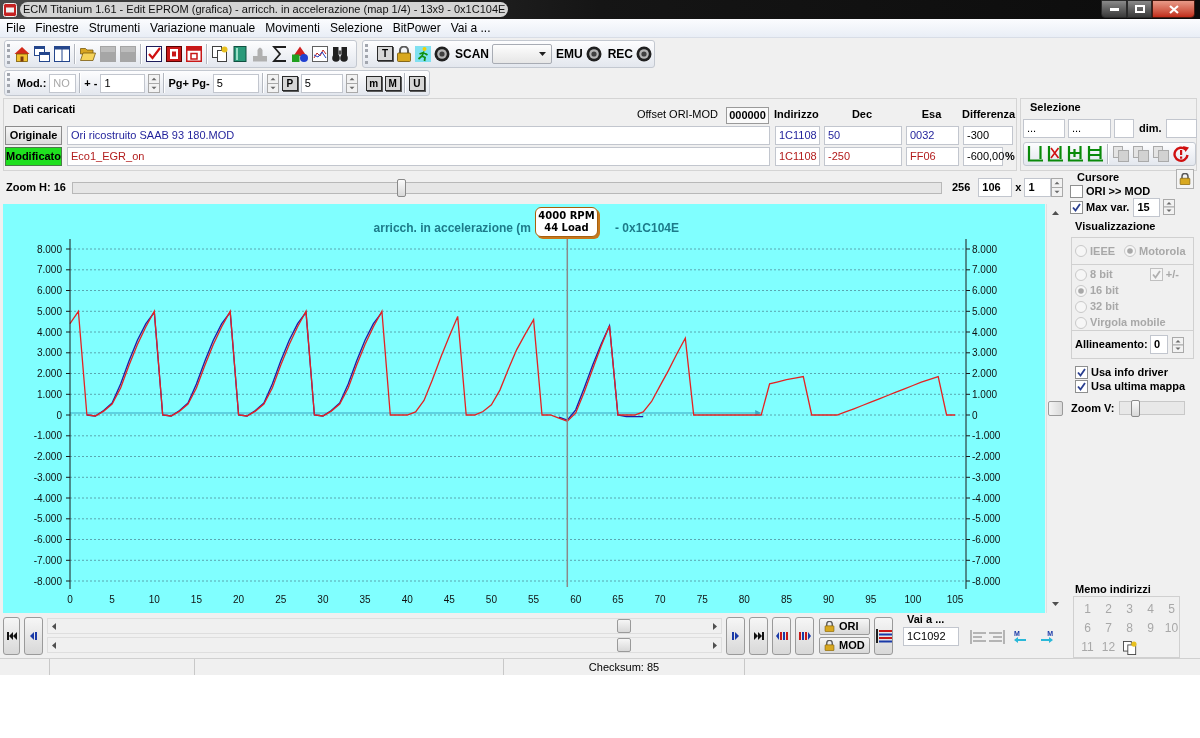 This screenshot has height=738, width=1200. Describe the element at coordinates (1114, 9) in the screenshot. I see `minimize-button` at that location.